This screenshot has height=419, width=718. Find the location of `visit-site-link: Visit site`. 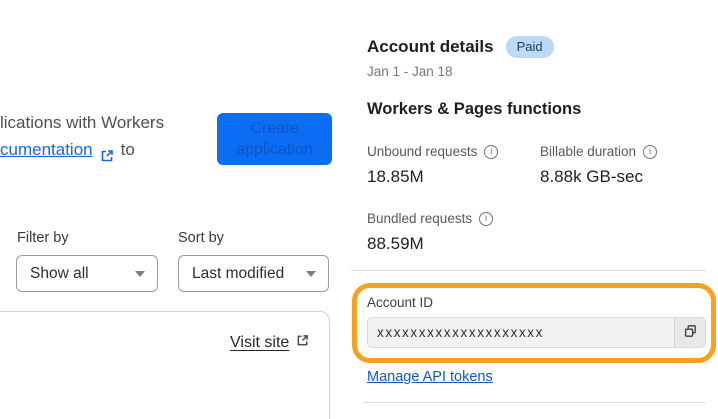

visit-site-link: Visit site is located at coordinates (269, 343).